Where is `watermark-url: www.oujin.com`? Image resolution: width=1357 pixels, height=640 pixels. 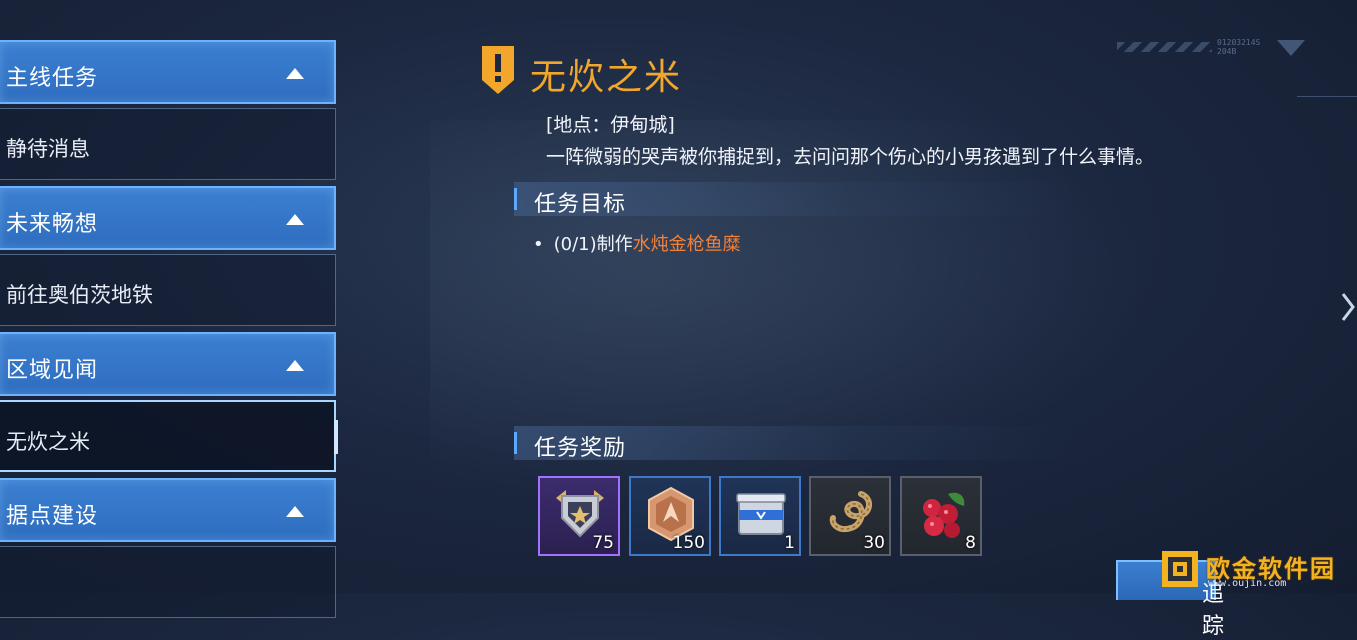 watermark-url: www.oujin.com is located at coordinates (1247, 583).